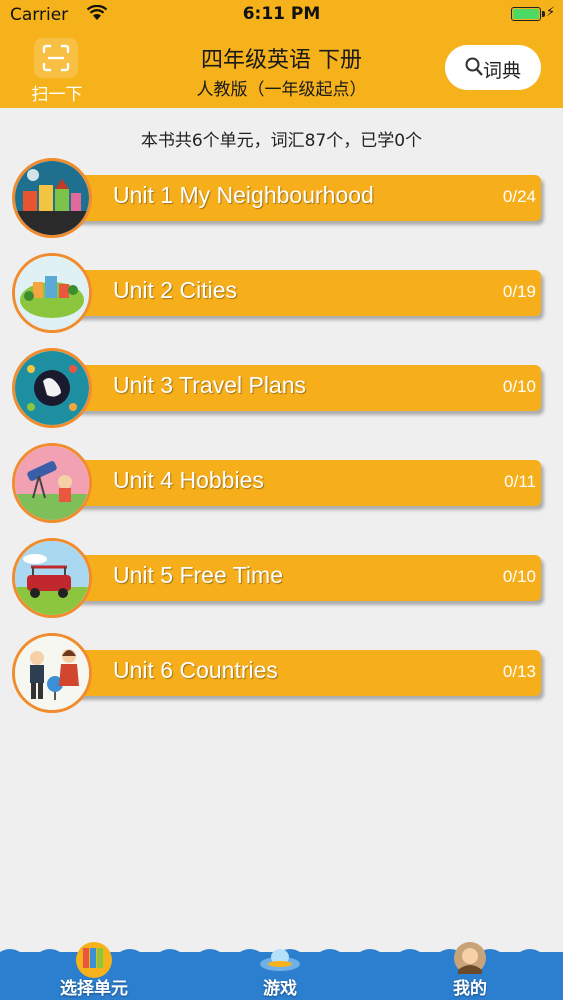 This screenshot has width=563, height=1000. Describe the element at coordinates (198, 575) in the screenshot. I see `unit-label: Unit 5 Free Time` at that location.